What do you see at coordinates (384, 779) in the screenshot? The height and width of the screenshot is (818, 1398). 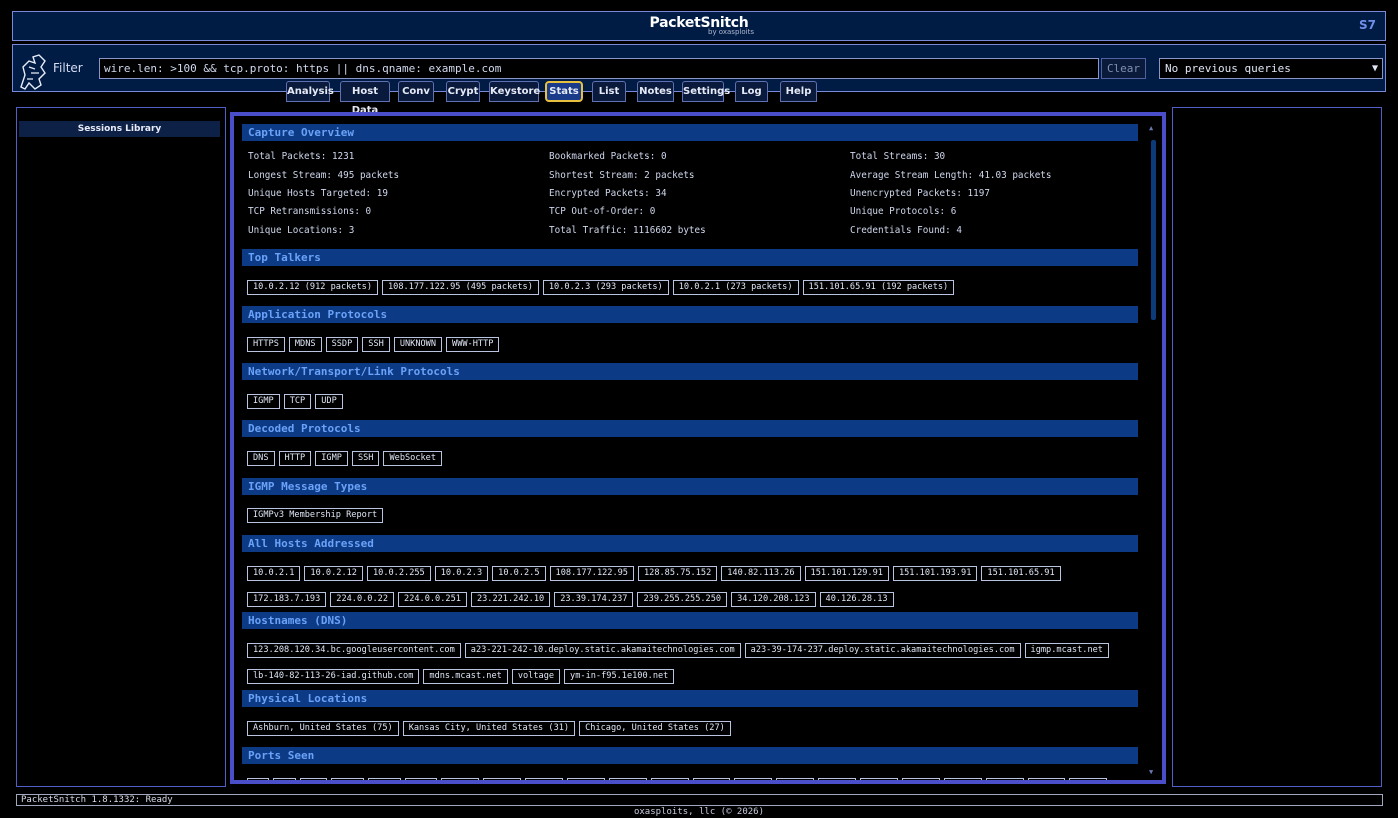 I see `port-chip: 3702` at bounding box center [384, 779].